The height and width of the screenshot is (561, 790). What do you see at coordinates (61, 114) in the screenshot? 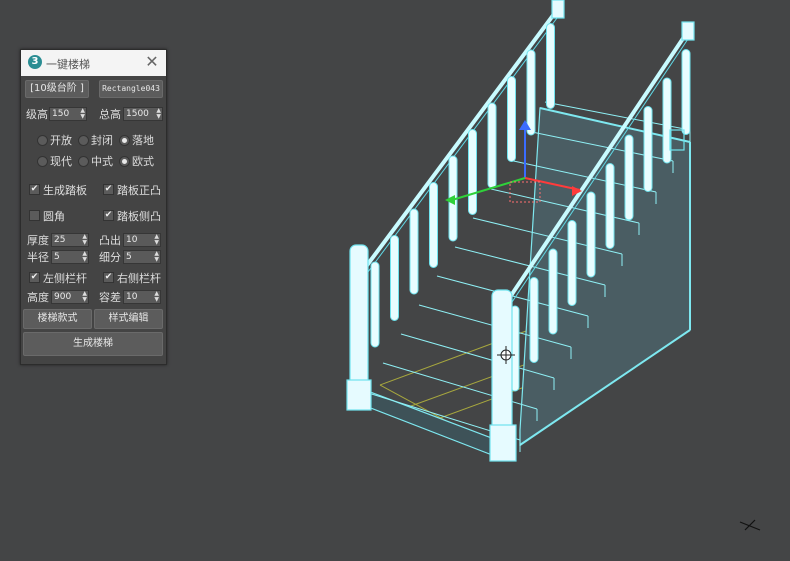
I see `step-height-value: 150` at bounding box center [61, 114].